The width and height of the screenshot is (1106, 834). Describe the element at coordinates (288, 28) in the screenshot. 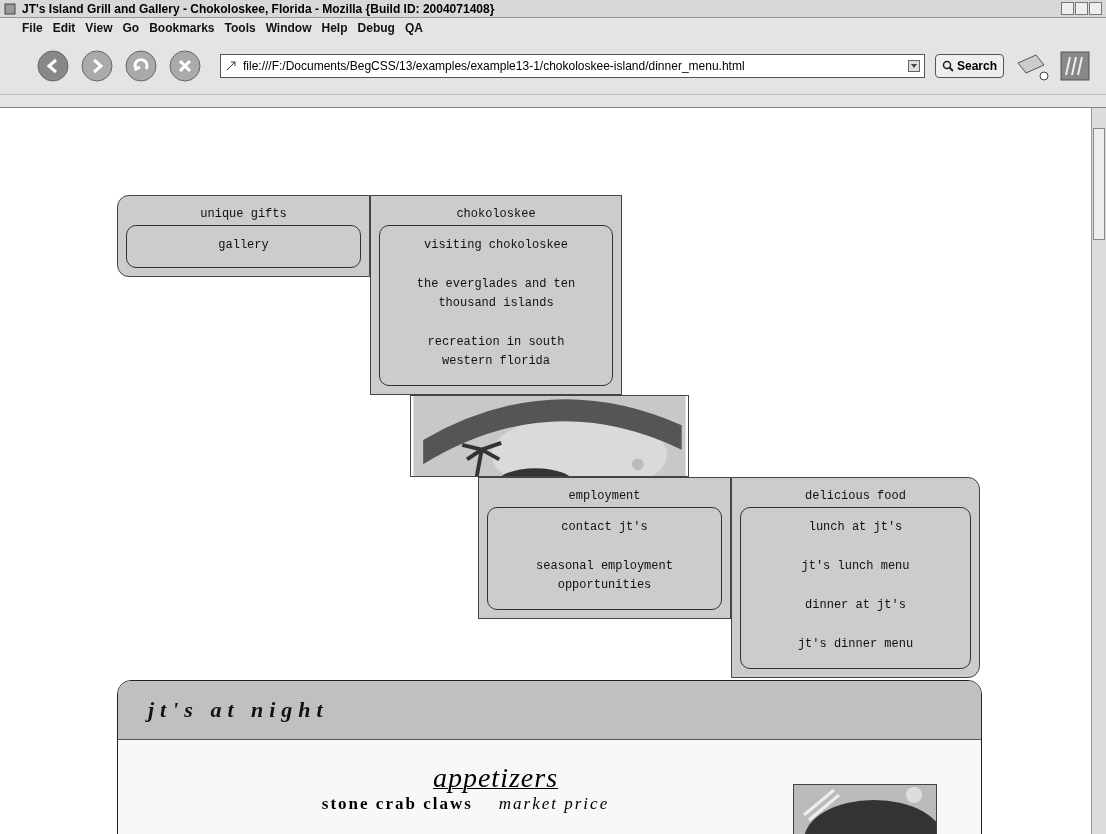

I see `menu-item: Window` at that location.